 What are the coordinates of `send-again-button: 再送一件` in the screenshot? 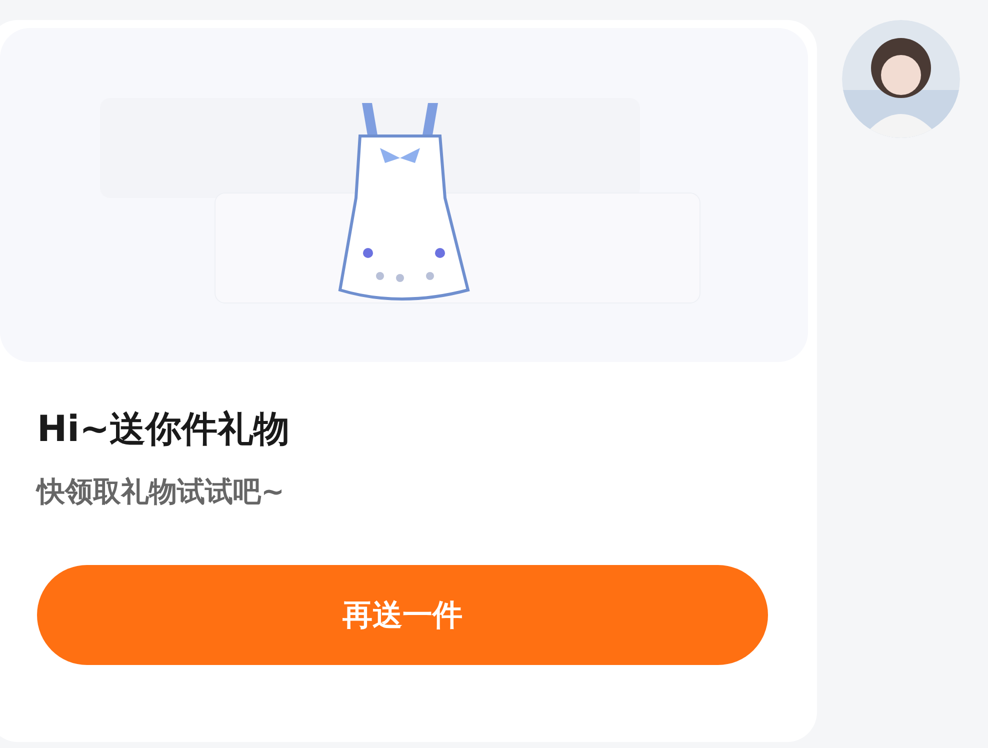 It's located at (402, 615).